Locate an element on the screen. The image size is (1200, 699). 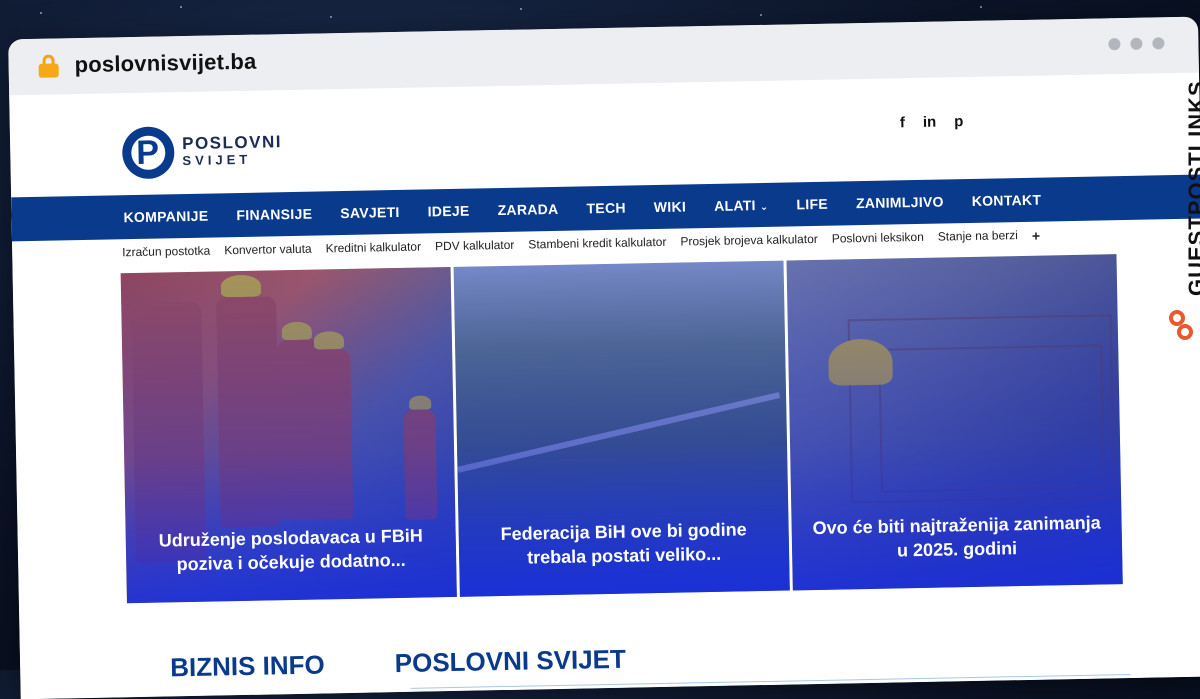
section-headings: BIZNIS INFO POSLOVNI SVIJET is located at coordinates (398, 664).